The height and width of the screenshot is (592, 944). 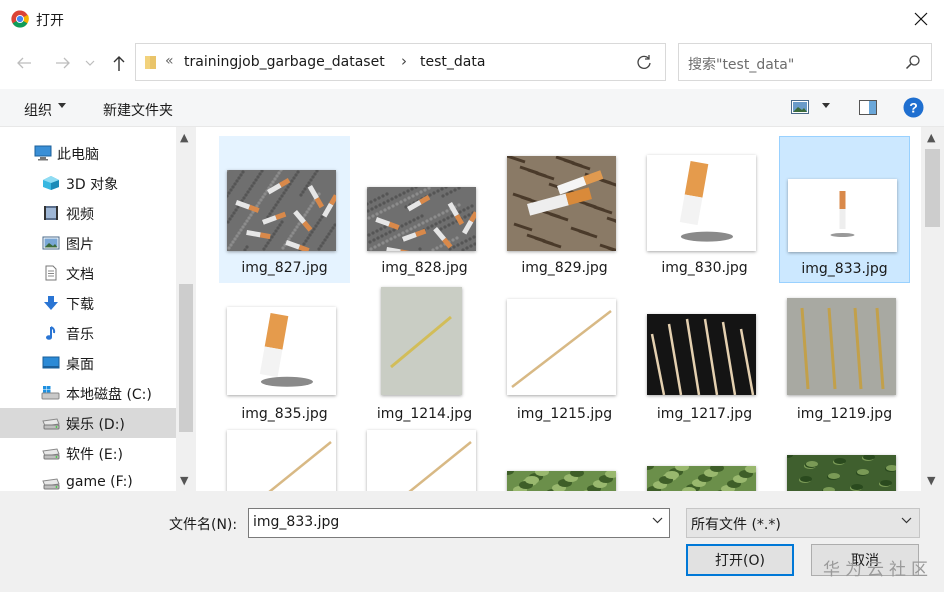 I want to click on sidebar-item-9: 娱乐 (D:), so click(x=88, y=423).